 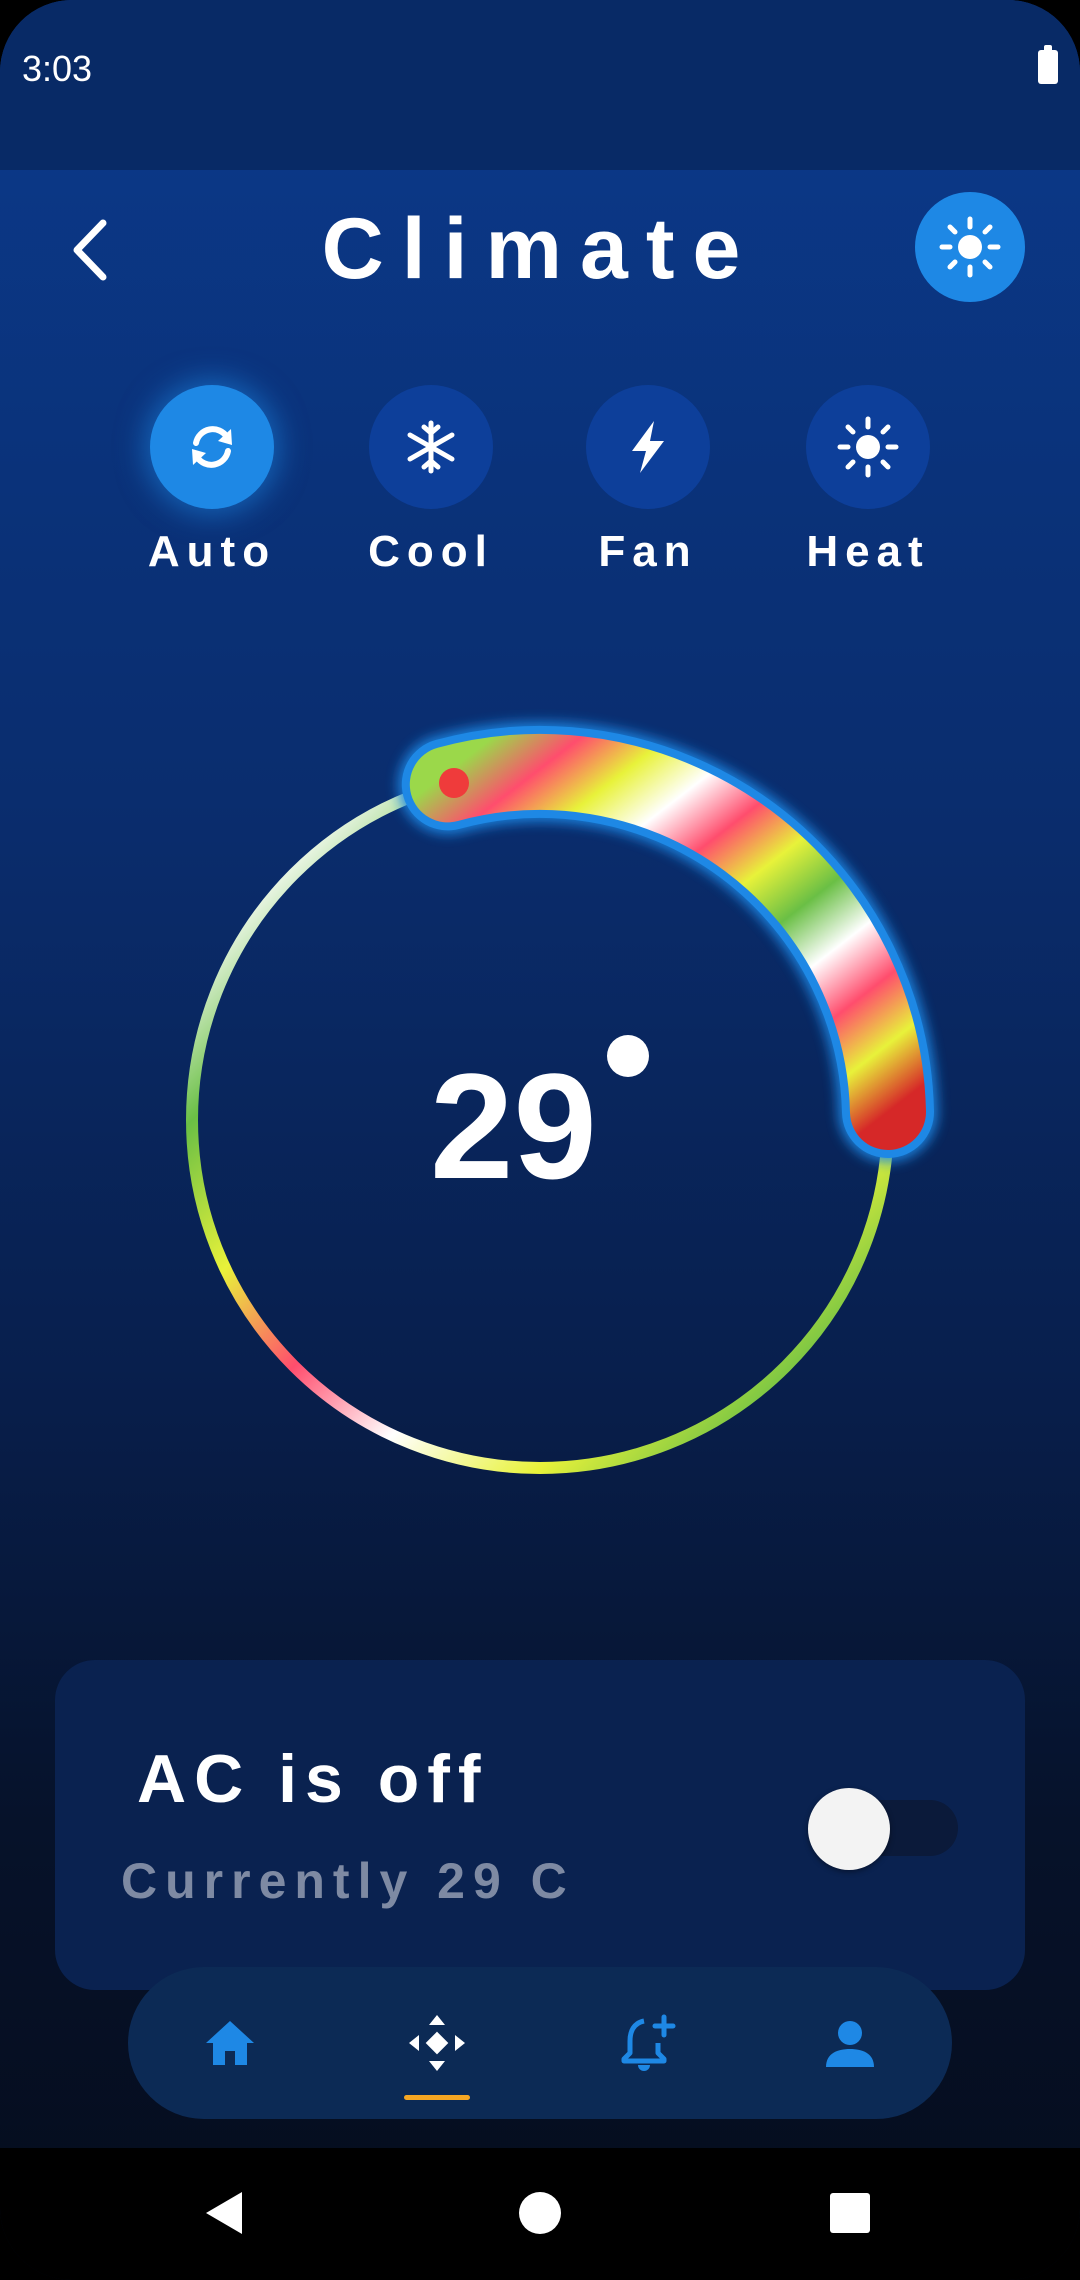 I want to click on toggle-thumb, so click(x=849, y=1829).